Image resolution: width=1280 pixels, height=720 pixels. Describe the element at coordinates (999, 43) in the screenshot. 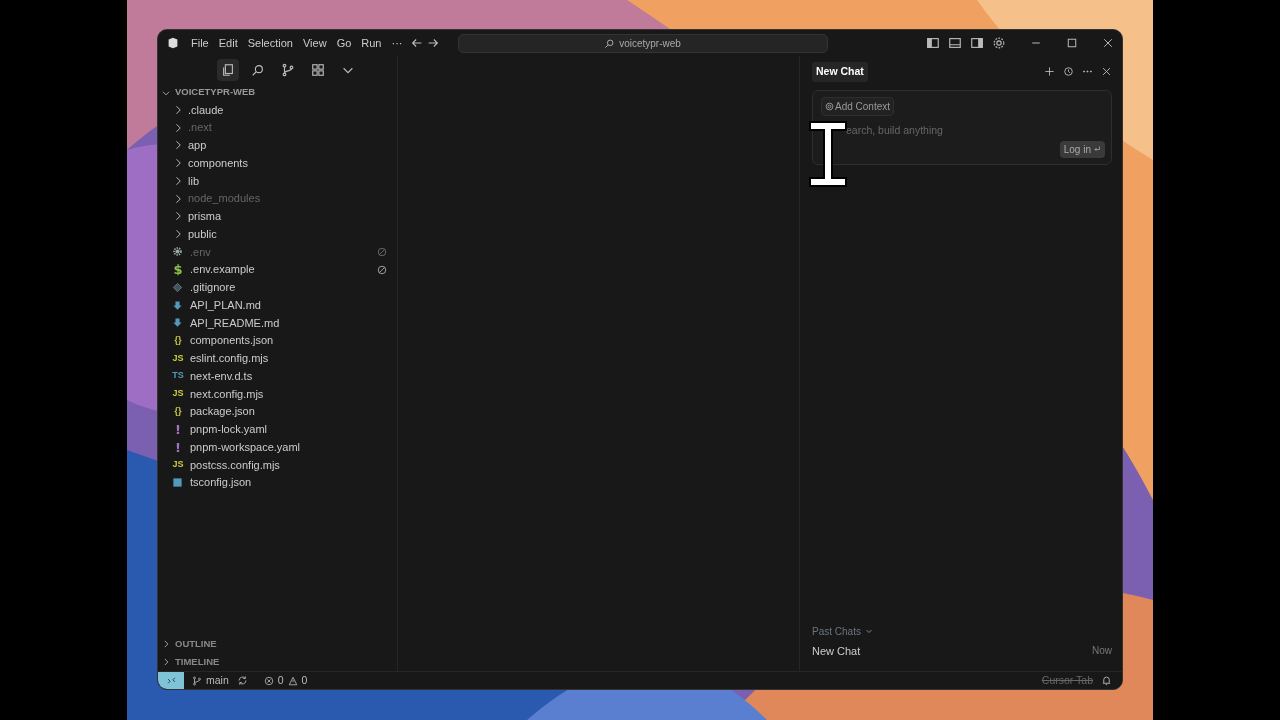

I see `settings-icon` at that location.